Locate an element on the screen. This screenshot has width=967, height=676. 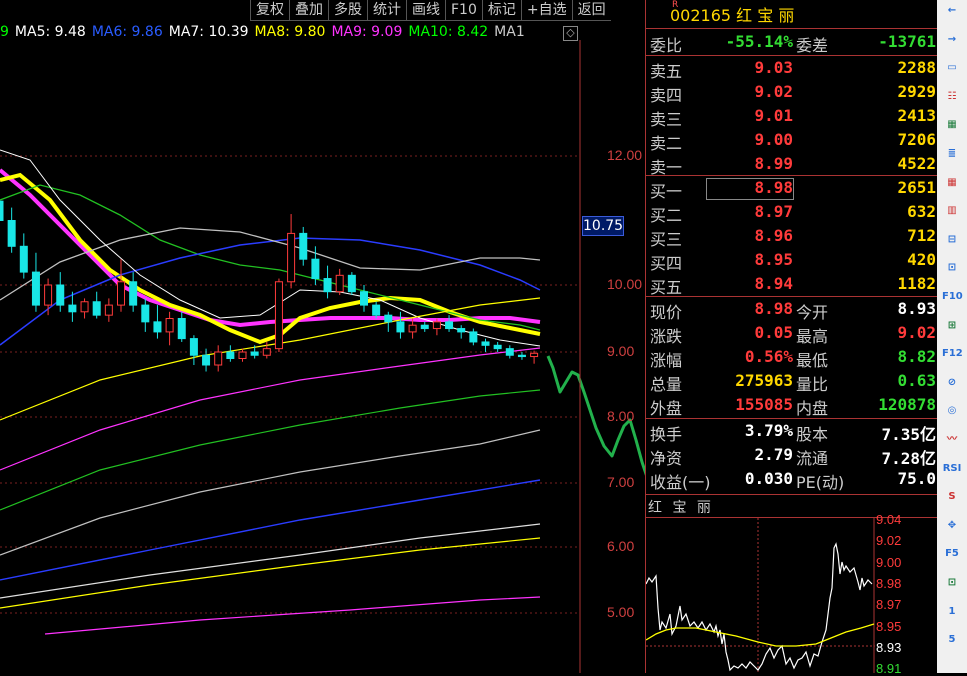
side-tool-icon-6: ▦ is located at coordinates (952, 183).